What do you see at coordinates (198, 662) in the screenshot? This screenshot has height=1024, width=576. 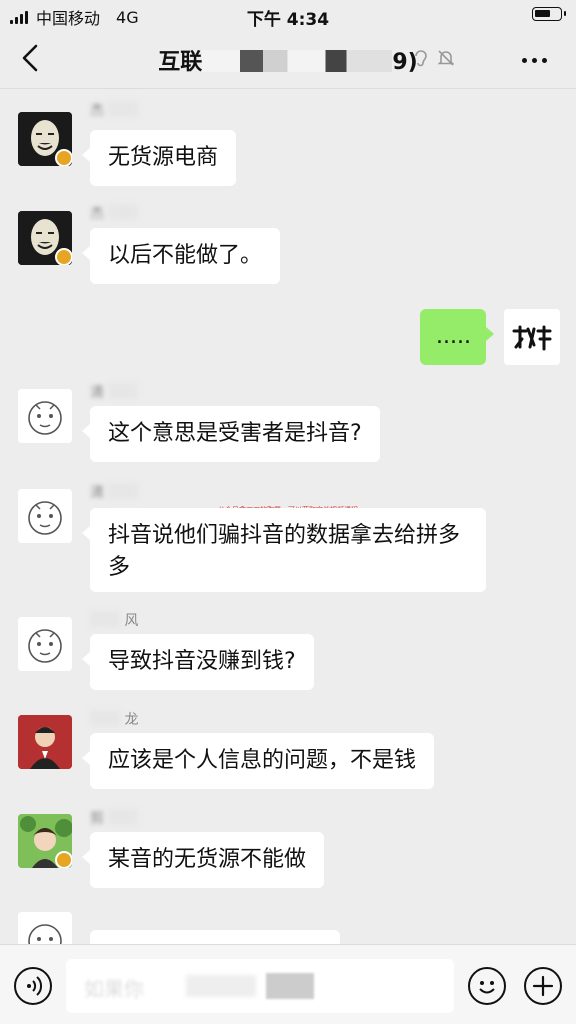 I see `message-bubble: 导致抖音没赚到钱?` at bounding box center [198, 662].